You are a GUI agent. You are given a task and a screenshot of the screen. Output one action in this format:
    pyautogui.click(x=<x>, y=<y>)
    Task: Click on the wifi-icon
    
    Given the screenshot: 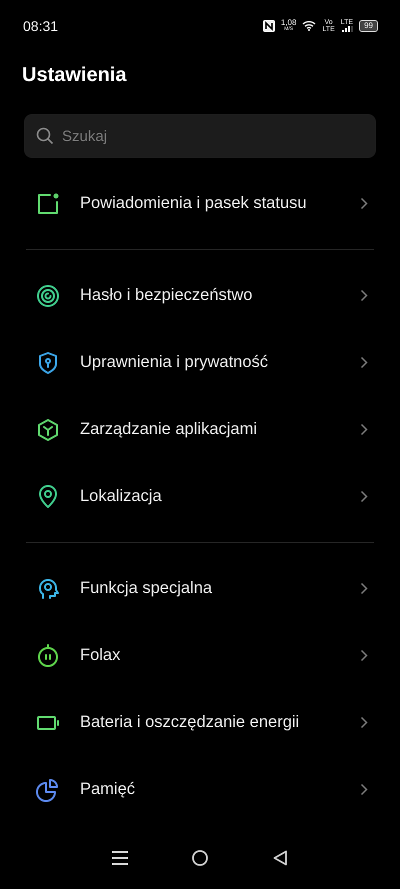 What is the action you would take?
    pyautogui.click(x=309, y=26)
    